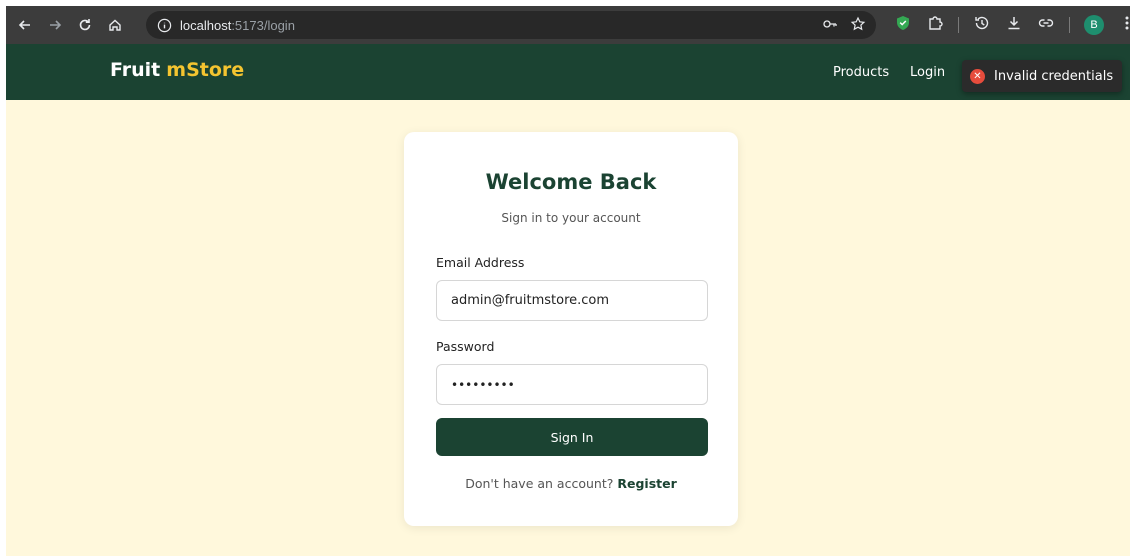 The width and height of the screenshot is (1130, 556). I want to click on menu-icon, so click(1124, 25).